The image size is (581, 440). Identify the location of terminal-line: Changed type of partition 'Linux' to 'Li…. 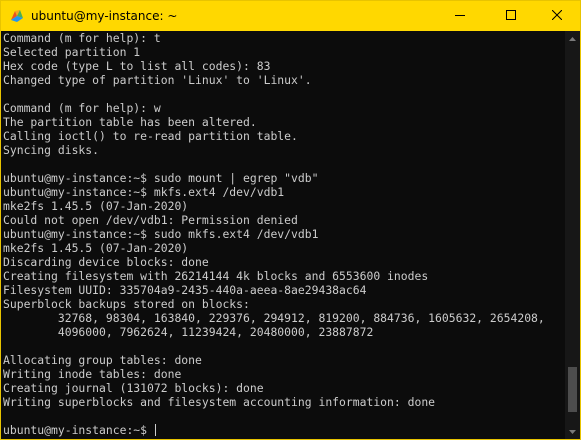
(157, 80).